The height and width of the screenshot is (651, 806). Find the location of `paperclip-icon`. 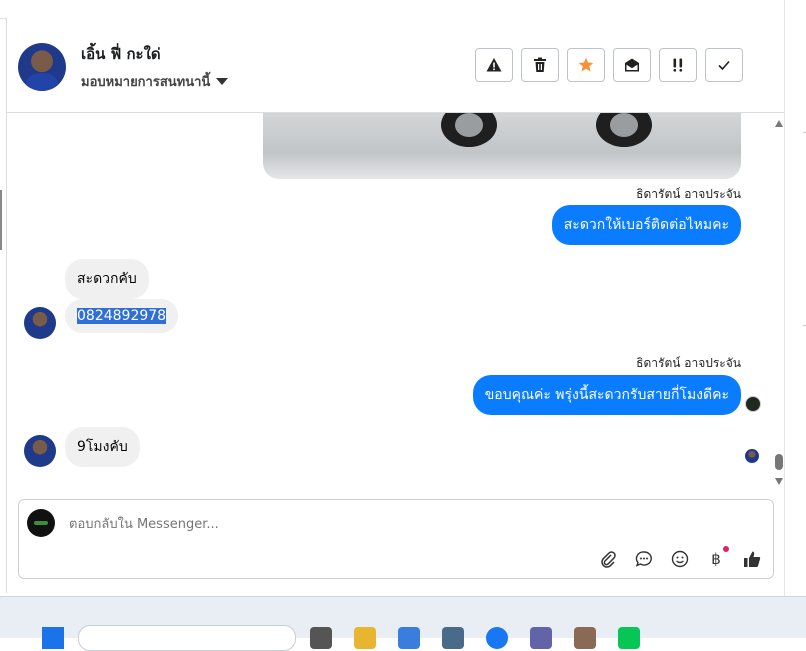

paperclip-icon is located at coordinates (608, 559).